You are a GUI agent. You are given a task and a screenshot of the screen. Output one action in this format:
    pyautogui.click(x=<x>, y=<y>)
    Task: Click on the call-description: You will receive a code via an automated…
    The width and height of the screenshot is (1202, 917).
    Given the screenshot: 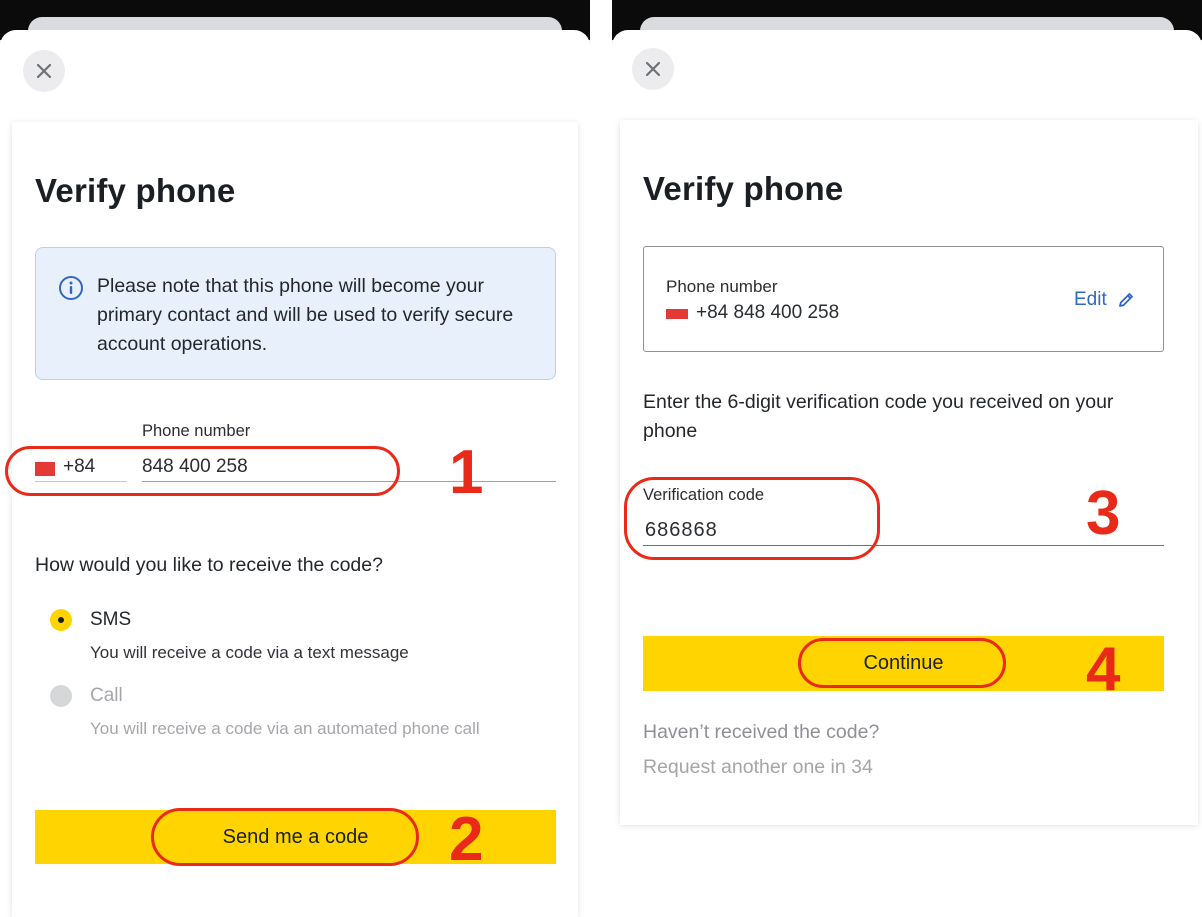 What is the action you would take?
    pyautogui.click(x=285, y=728)
    